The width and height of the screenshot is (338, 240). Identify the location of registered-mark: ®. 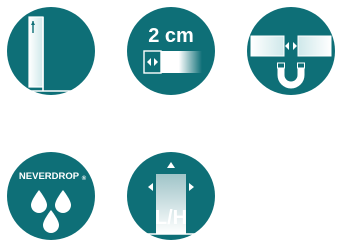
(84, 178).